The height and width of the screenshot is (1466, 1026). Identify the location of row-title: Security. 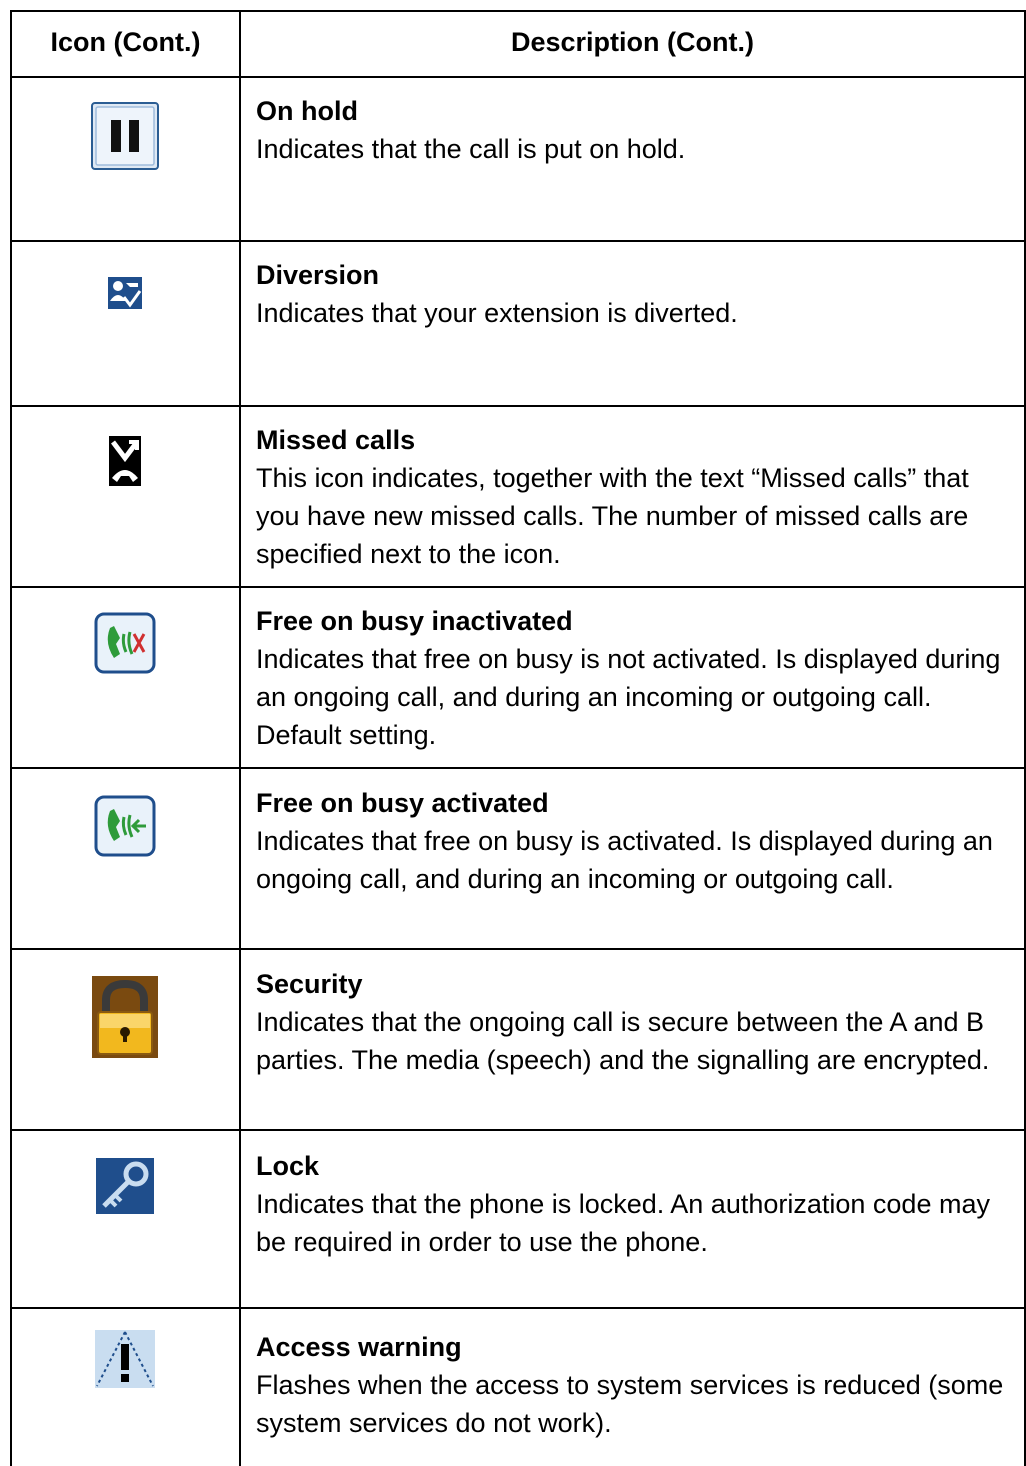
(309, 984).